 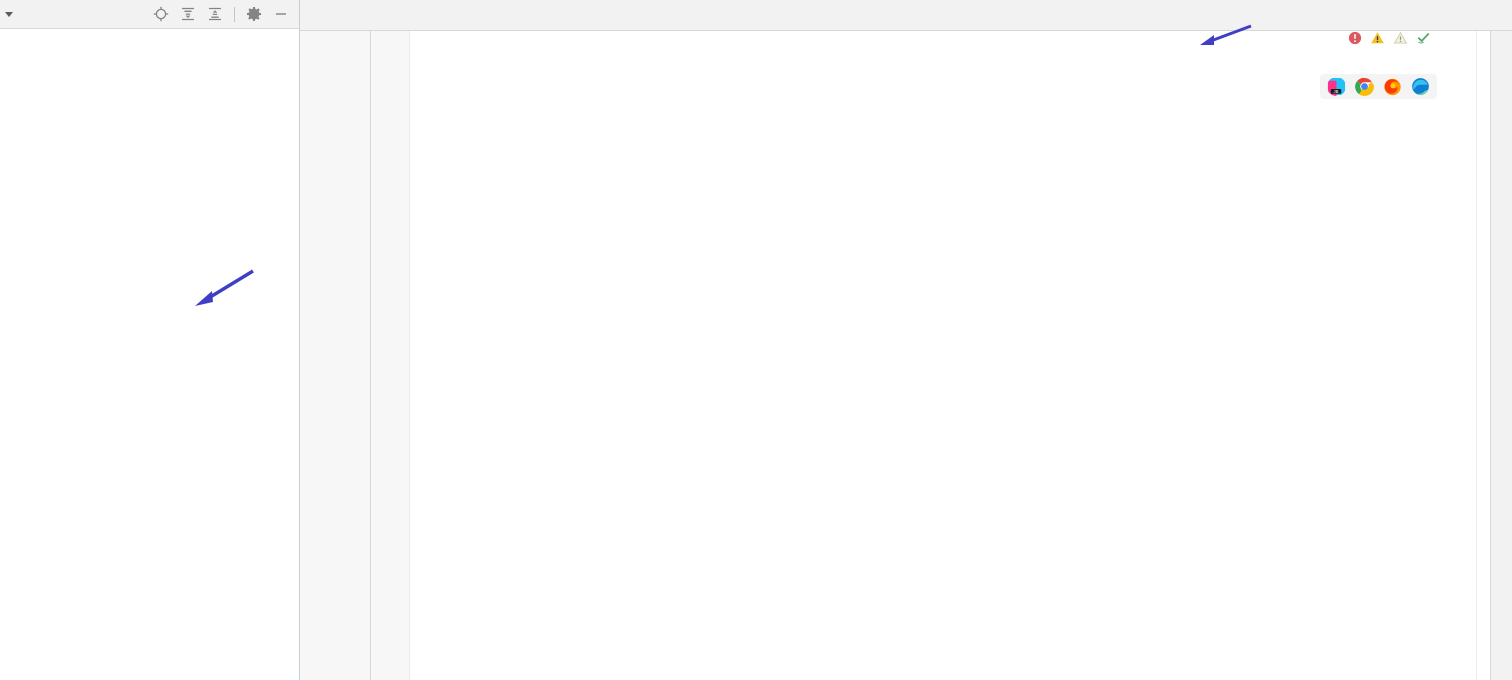 I want to click on weak-warning-icon, so click(x=1400, y=37).